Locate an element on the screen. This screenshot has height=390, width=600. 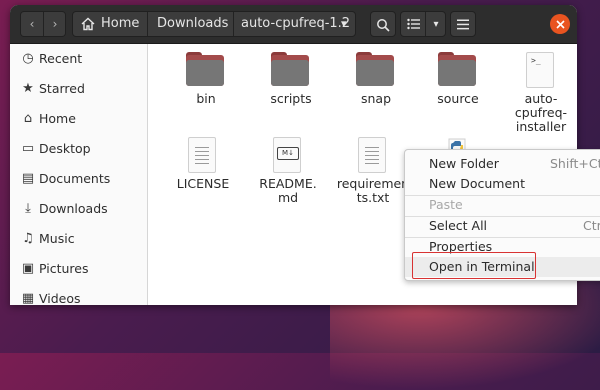
list-view-button is located at coordinates (413, 24).